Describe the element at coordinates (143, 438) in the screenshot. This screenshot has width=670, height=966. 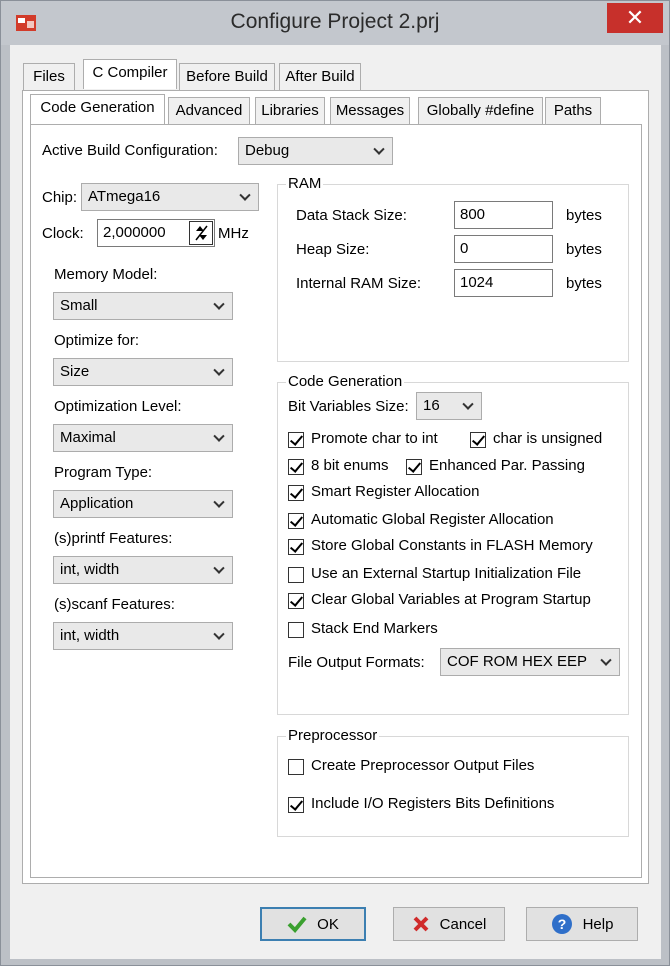
I see `optimization-level-select: Maximal` at that location.